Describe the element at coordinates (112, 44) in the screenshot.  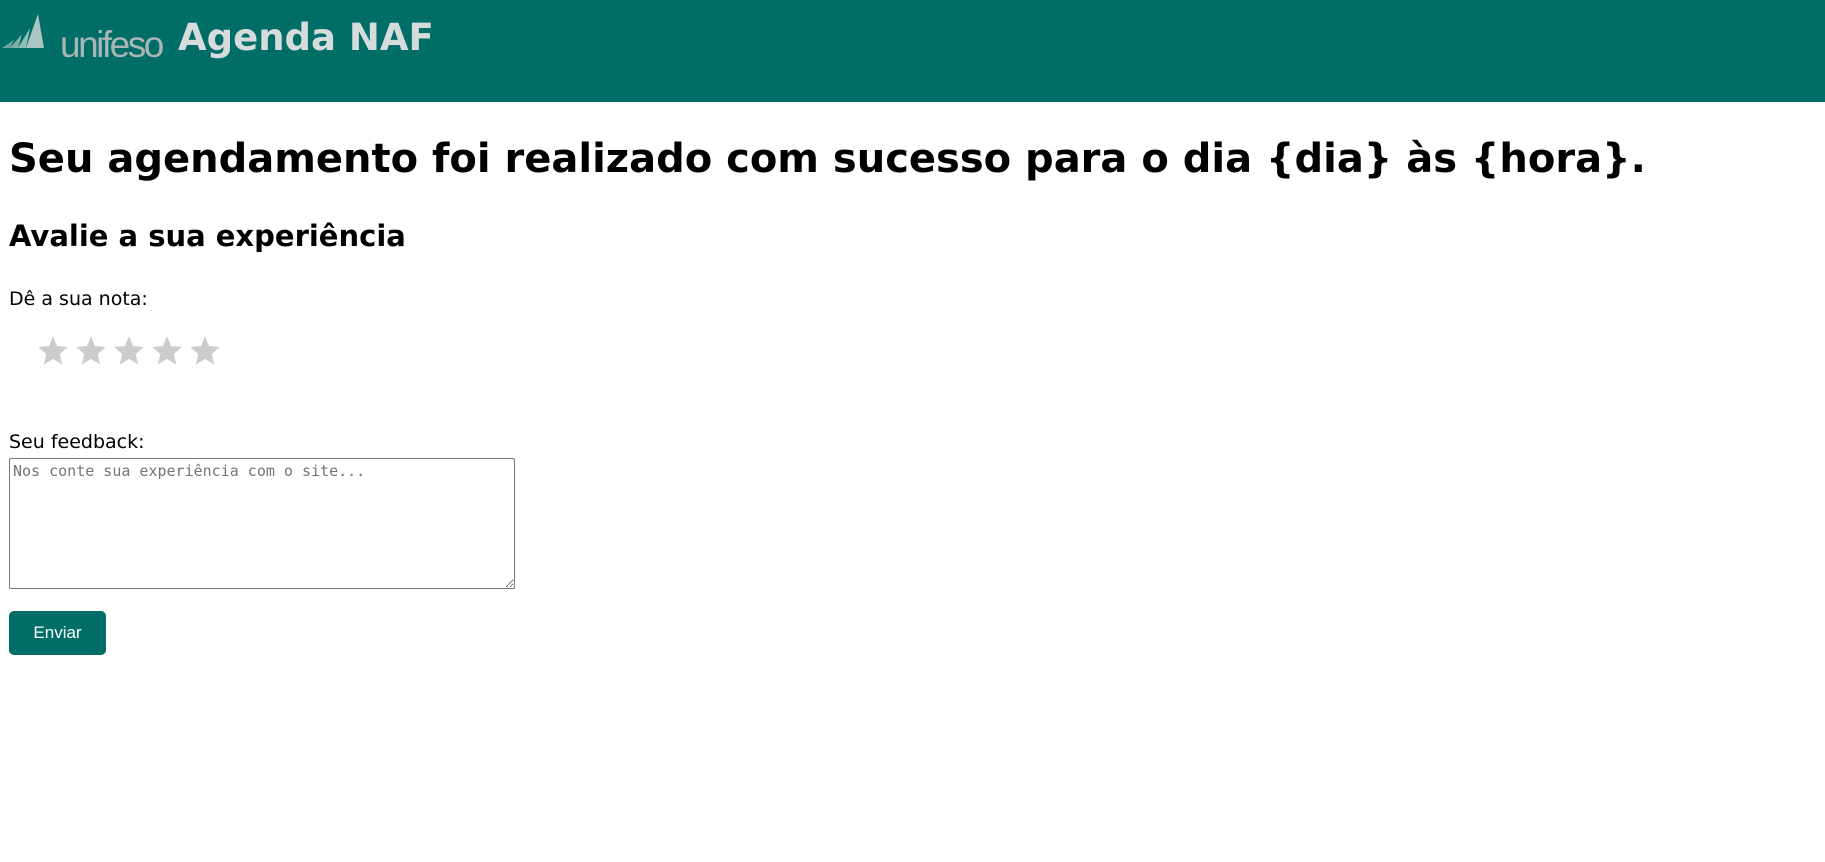
I see `logo-text: unifeso` at that location.